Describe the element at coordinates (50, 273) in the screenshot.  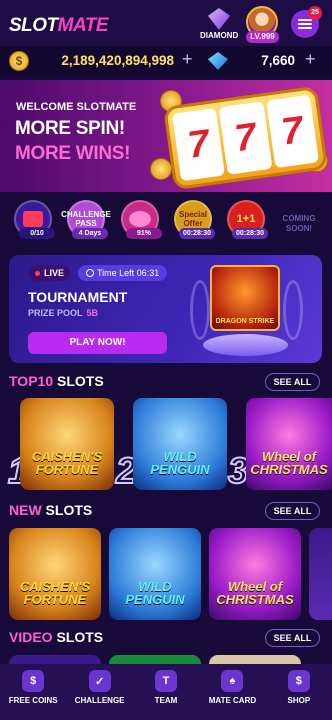
I see `live-badge: LIVE` at that location.